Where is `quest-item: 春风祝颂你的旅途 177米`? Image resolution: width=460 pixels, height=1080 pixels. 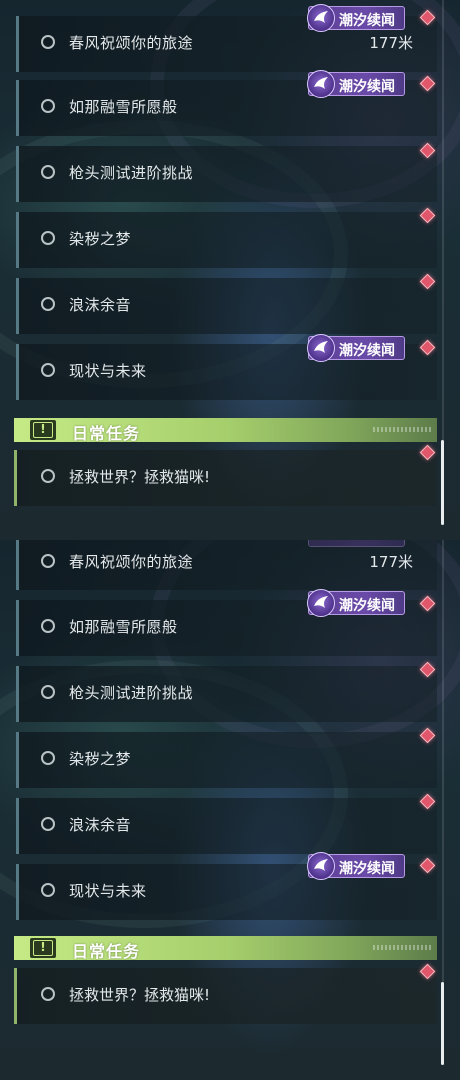
quest-item: 春风祝颂你的旅途 177米 is located at coordinates (226, 565).